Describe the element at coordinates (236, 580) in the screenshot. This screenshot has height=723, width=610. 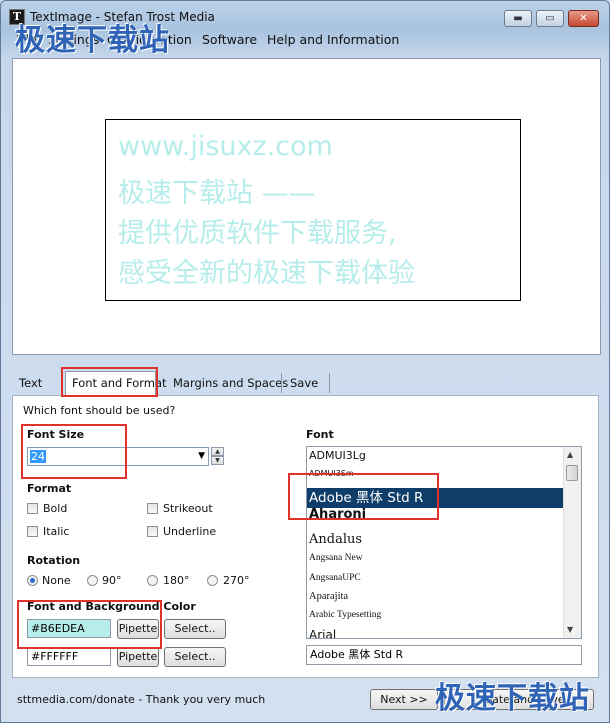
I see `rotation-270-label: 270°` at that location.